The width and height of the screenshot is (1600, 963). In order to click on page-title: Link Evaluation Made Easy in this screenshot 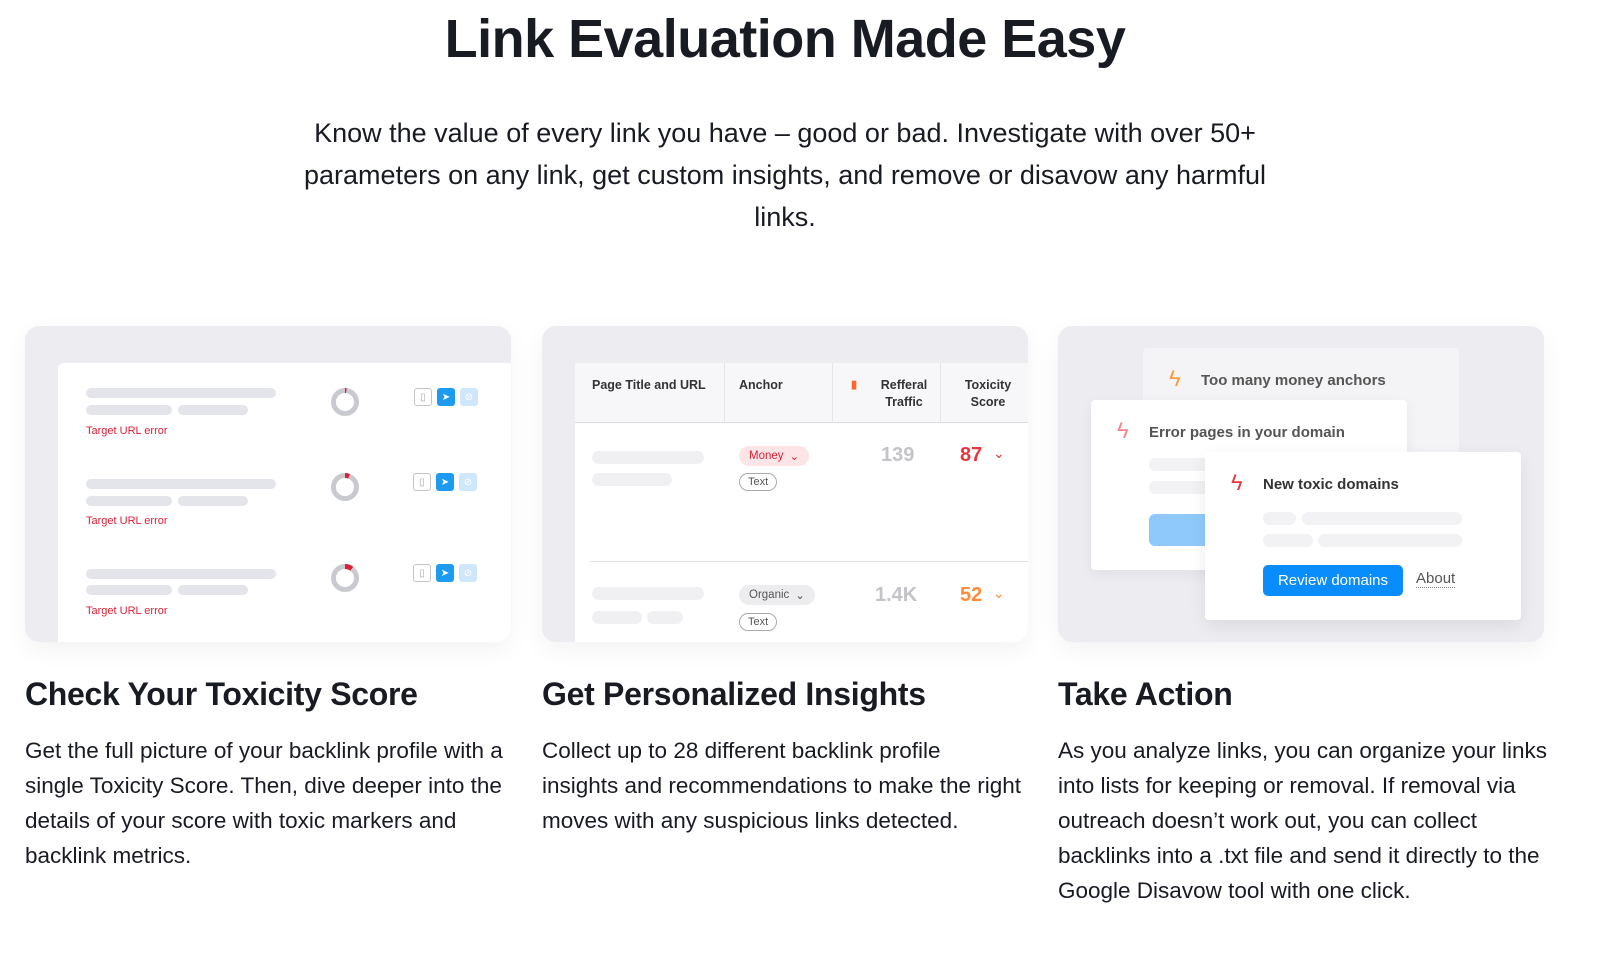, I will do `click(785, 39)`.